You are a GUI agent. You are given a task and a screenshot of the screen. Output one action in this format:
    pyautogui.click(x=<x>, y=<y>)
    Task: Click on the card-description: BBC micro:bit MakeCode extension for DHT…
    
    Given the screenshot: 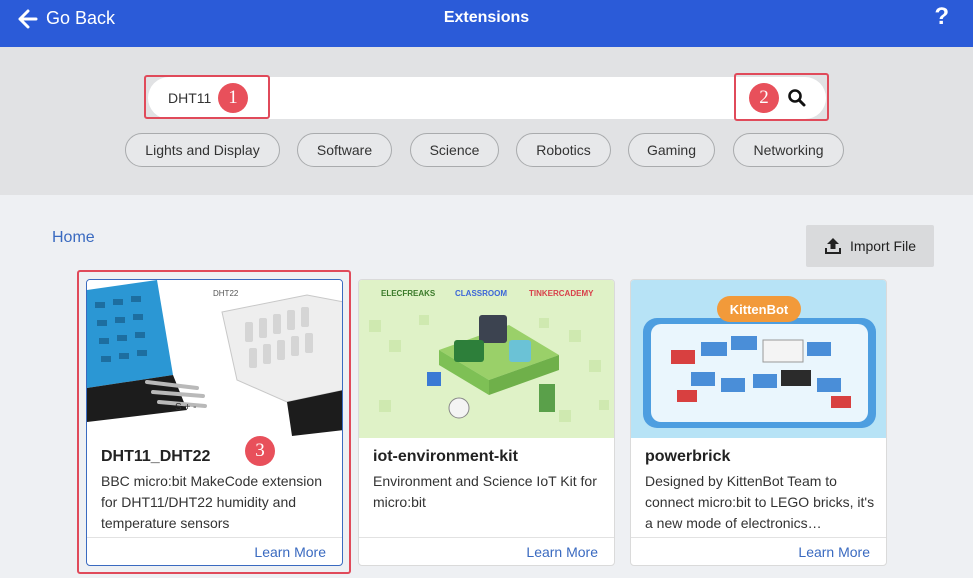 What is the action you would take?
    pyautogui.click(x=211, y=502)
    